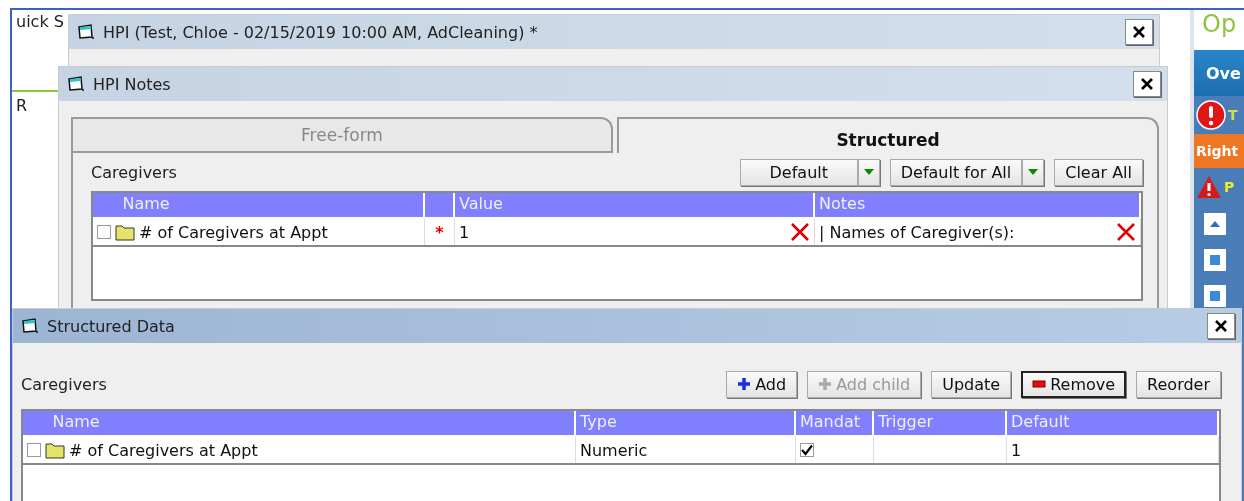  I want to click on column-header: Trigger, so click(940, 423).